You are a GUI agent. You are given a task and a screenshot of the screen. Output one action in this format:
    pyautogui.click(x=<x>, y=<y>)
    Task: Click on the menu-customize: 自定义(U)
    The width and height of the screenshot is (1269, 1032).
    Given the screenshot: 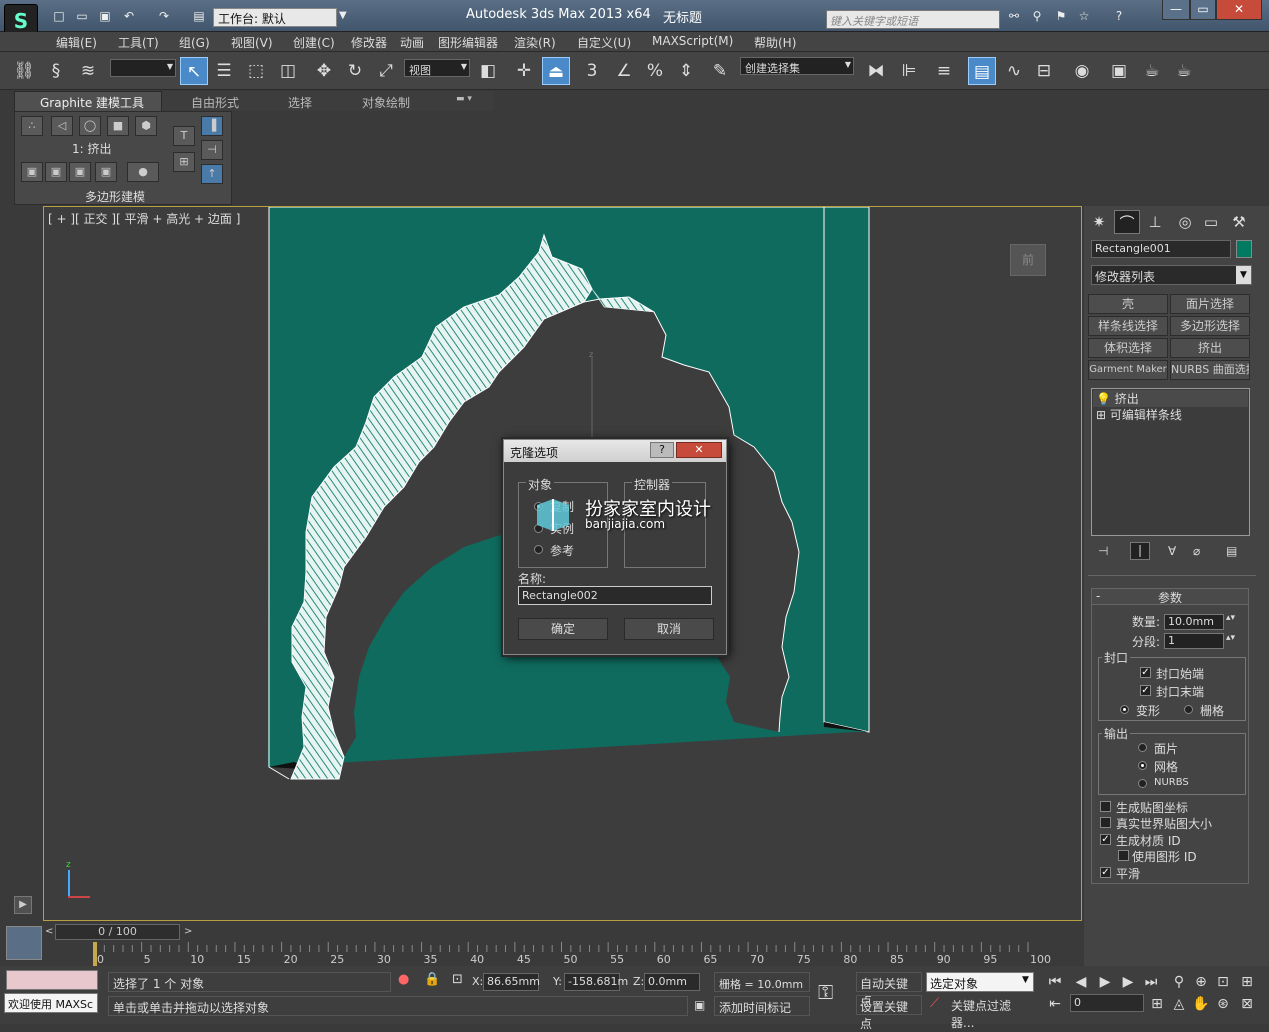 What is the action you would take?
    pyautogui.click(x=604, y=42)
    